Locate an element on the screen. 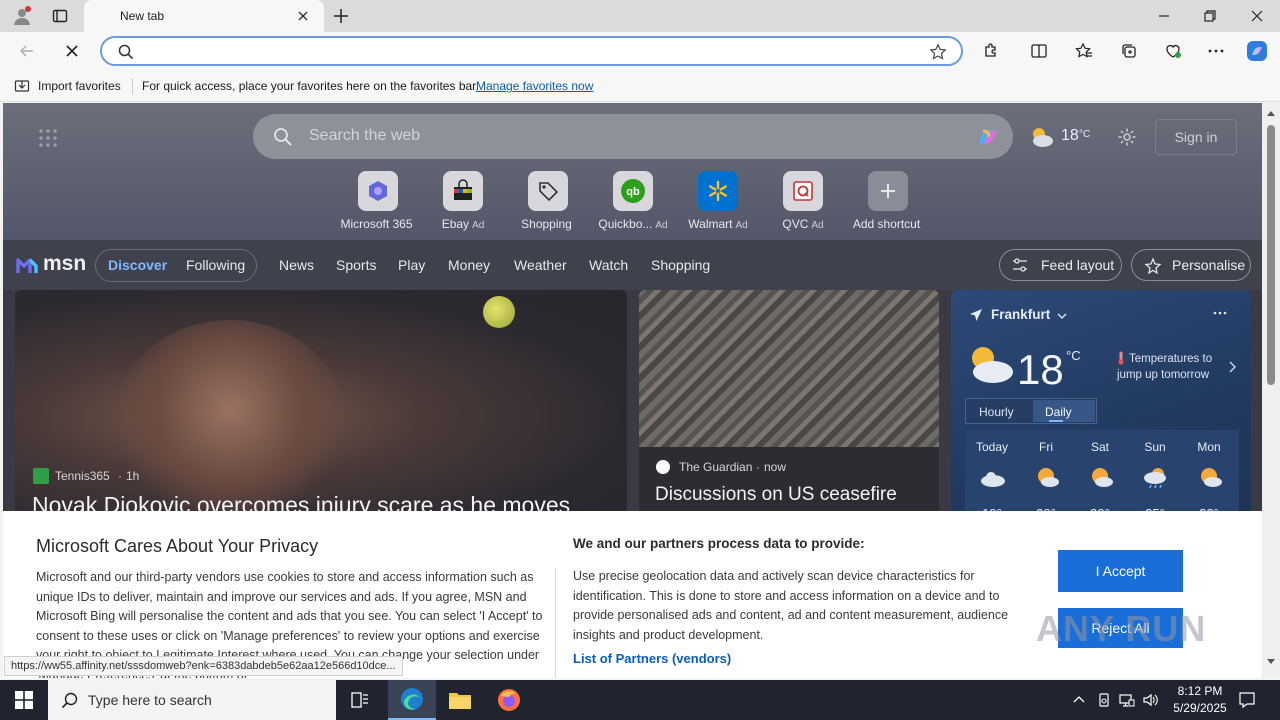 This screenshot has height=720, width=1280. more-options-icon is located at coordinates (1216, 51).